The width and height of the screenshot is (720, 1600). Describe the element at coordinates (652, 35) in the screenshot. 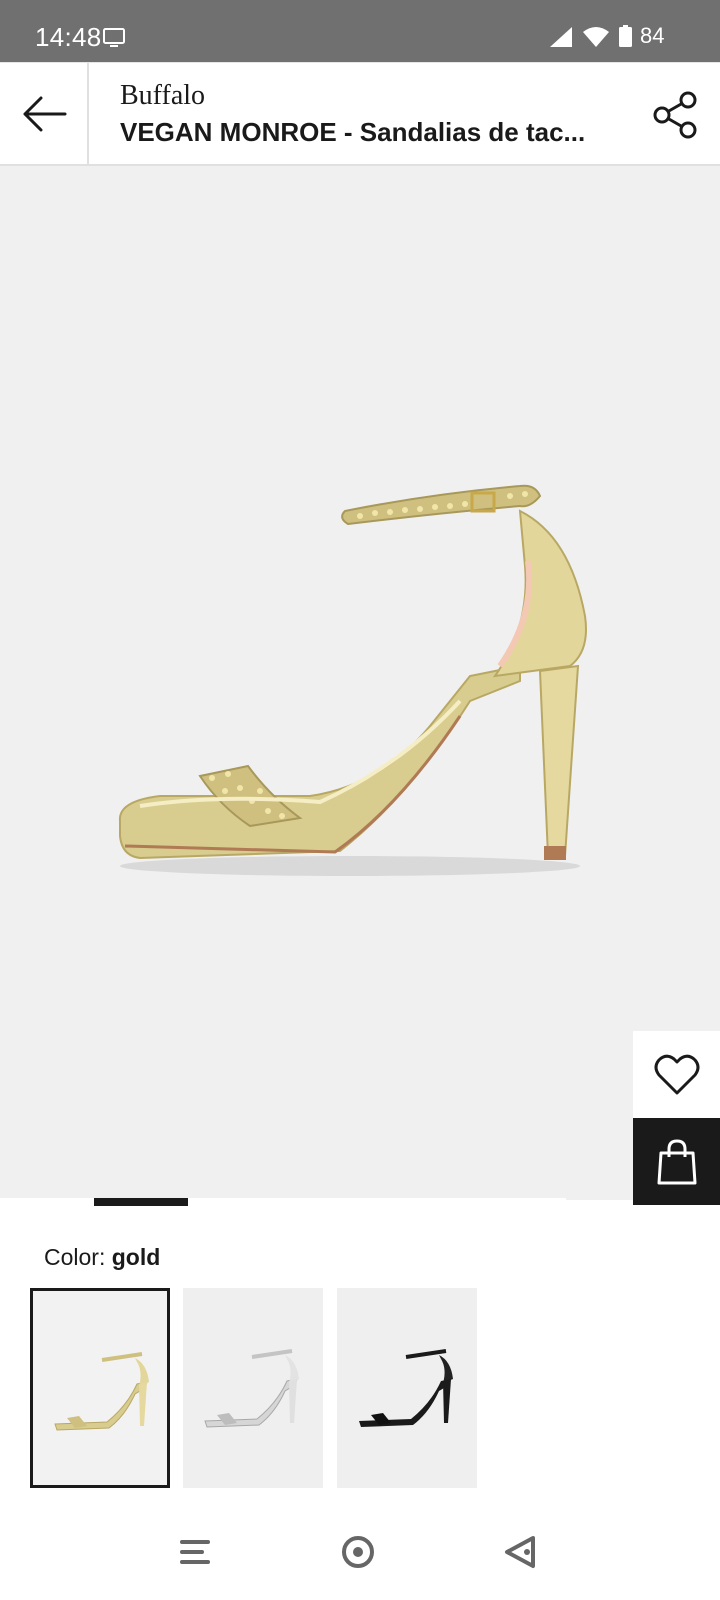

I see `battery-level: 84` at that location.